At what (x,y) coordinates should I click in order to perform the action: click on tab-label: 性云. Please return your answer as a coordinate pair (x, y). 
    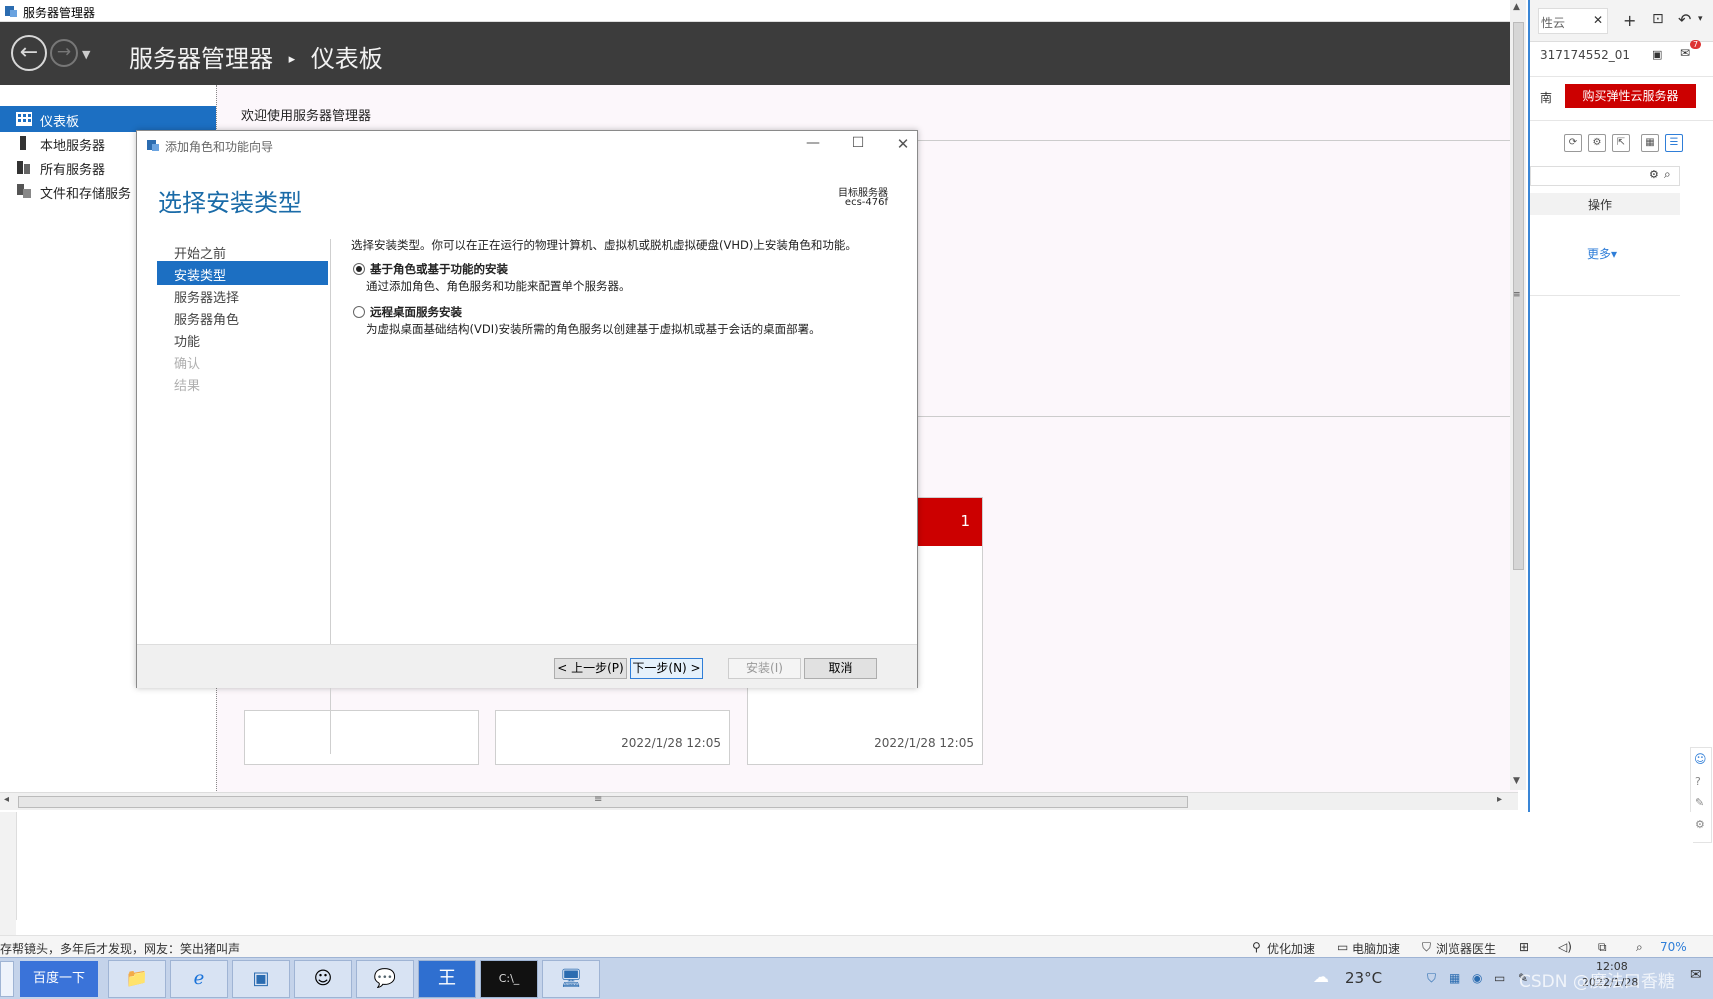
    Looking at the image, I should click on (1553, 23).